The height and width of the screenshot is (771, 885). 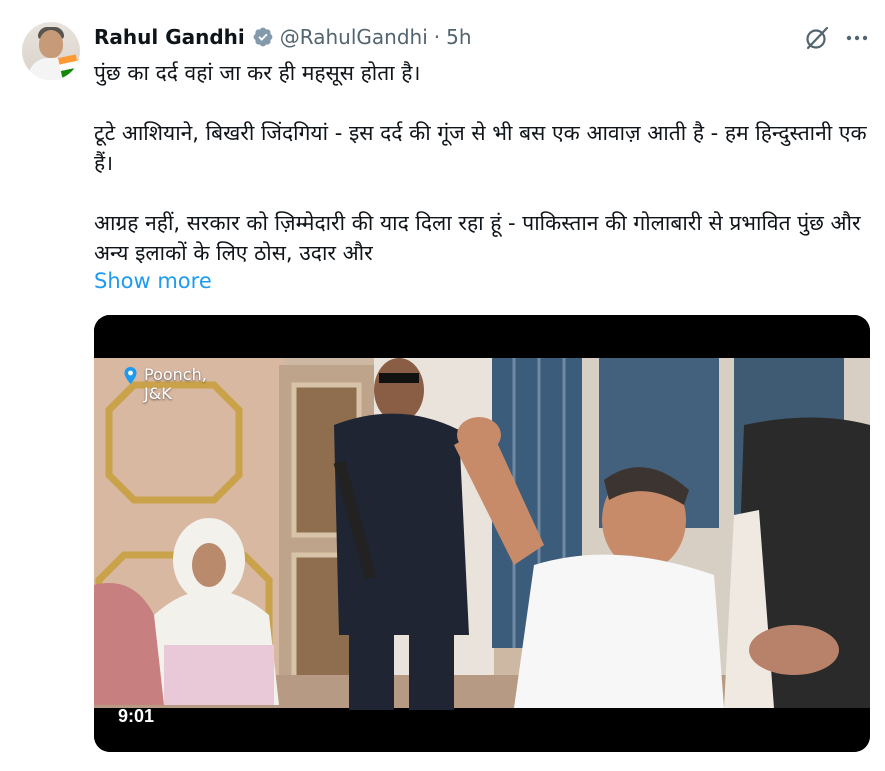 I want to click on avatar-face, so click(x=51, y=44).